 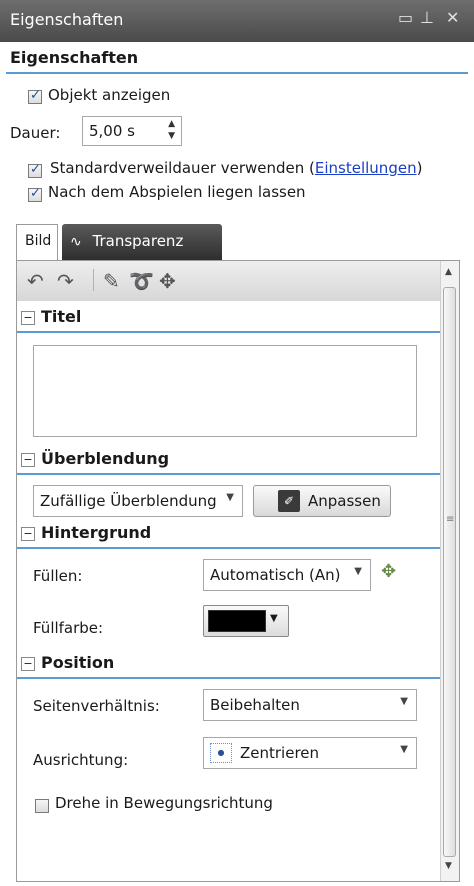 I want to click on scroll-down-icon: ▼, so click(x=448, y=866).